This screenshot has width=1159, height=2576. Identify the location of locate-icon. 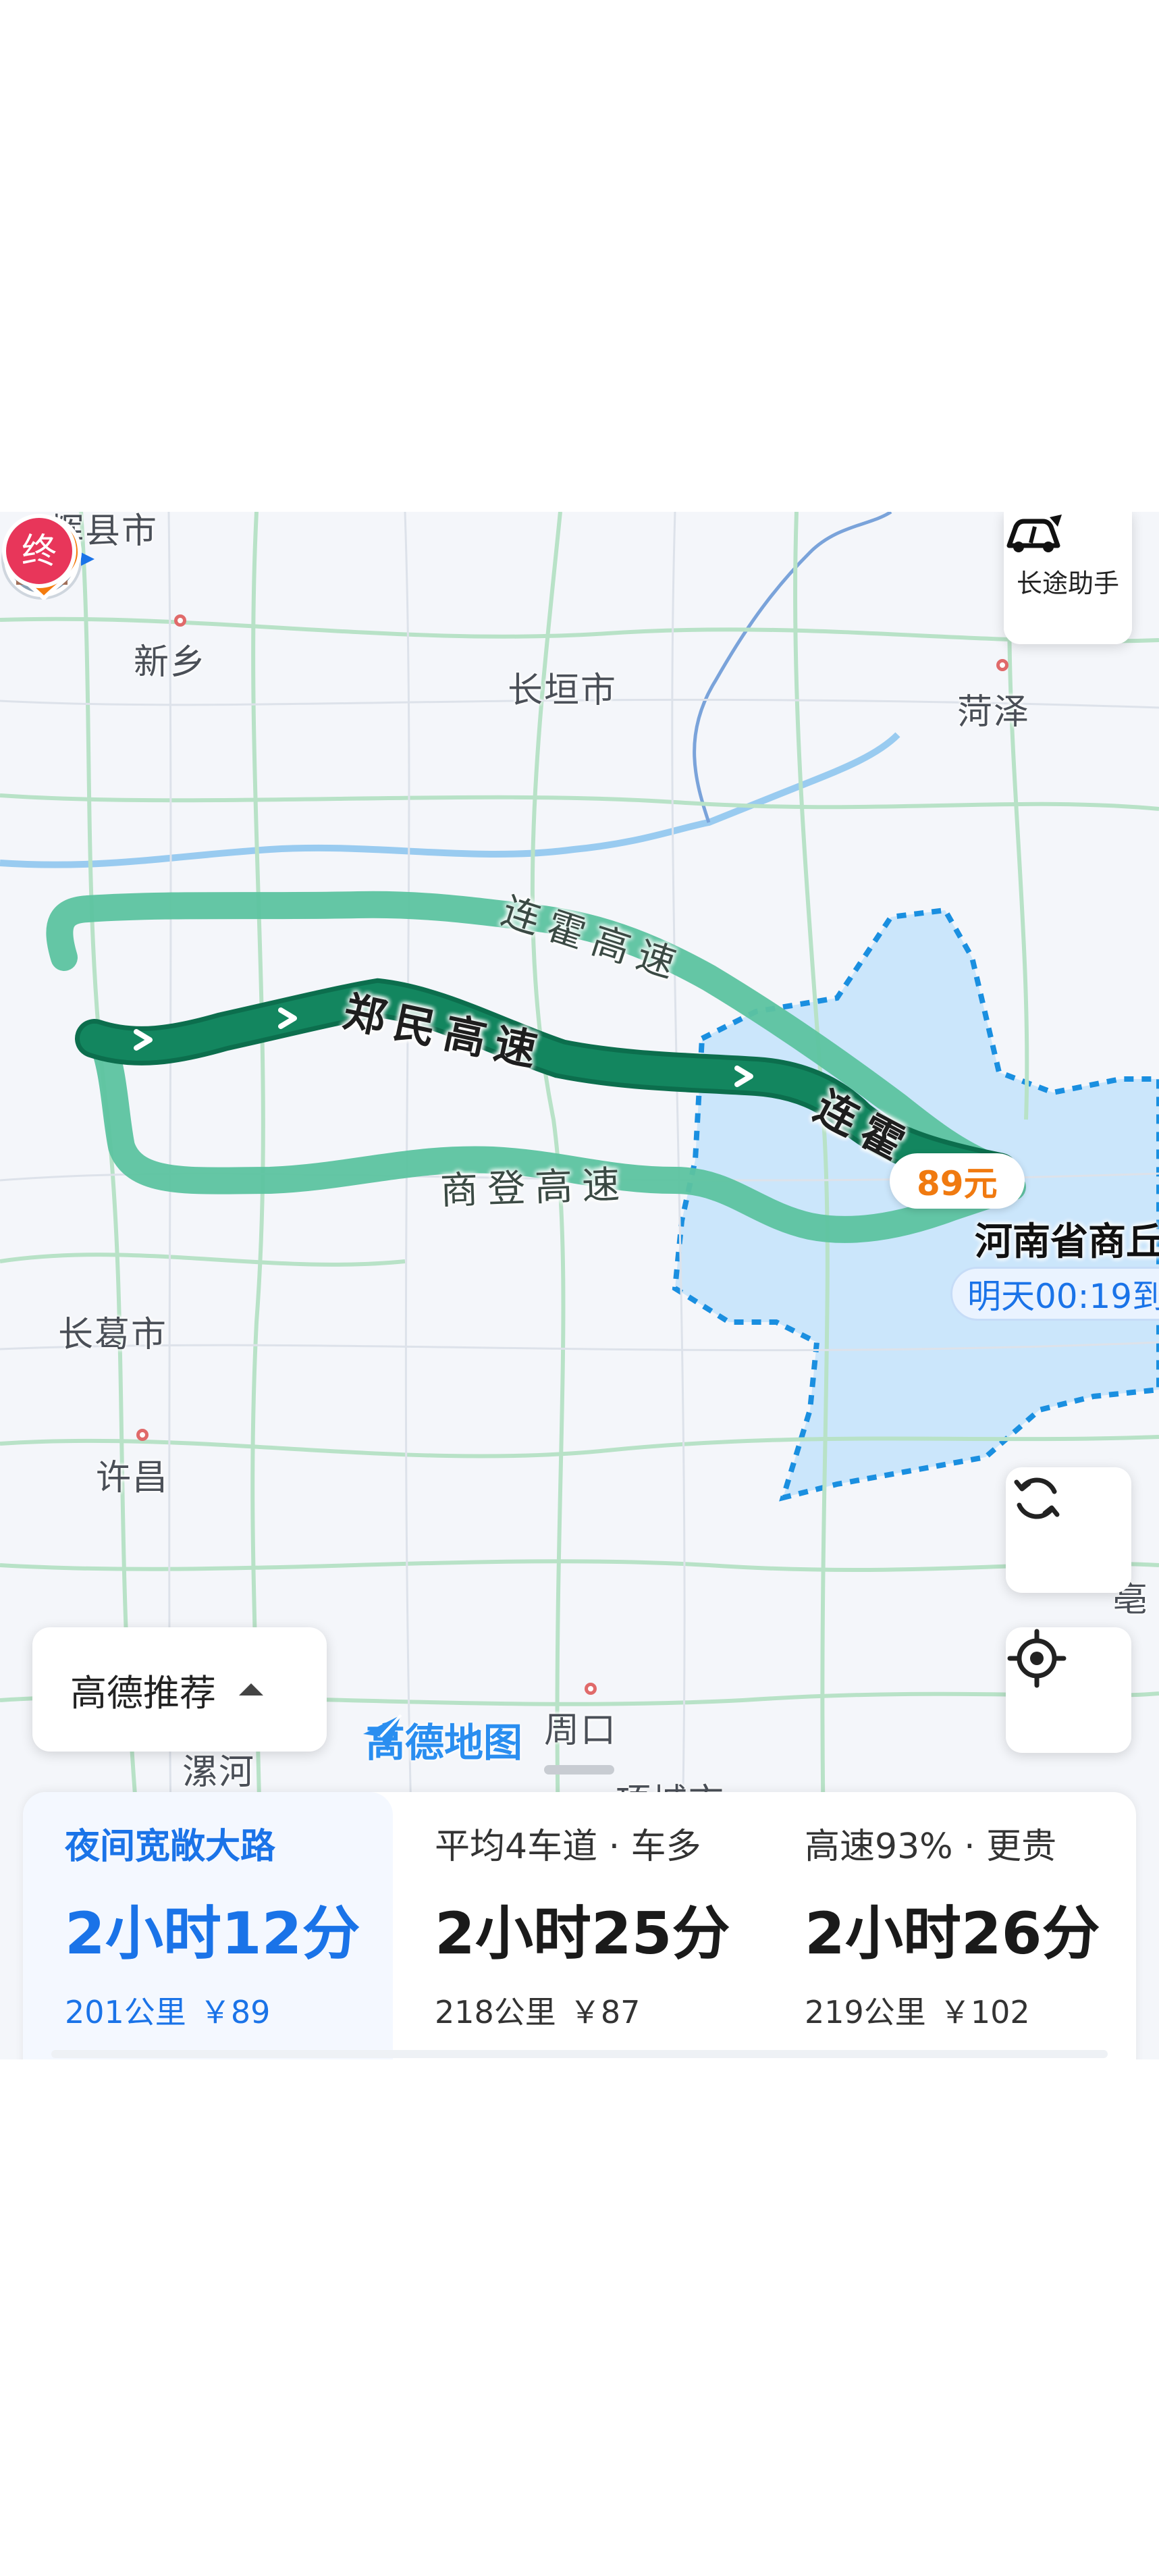
(1037, 1659).